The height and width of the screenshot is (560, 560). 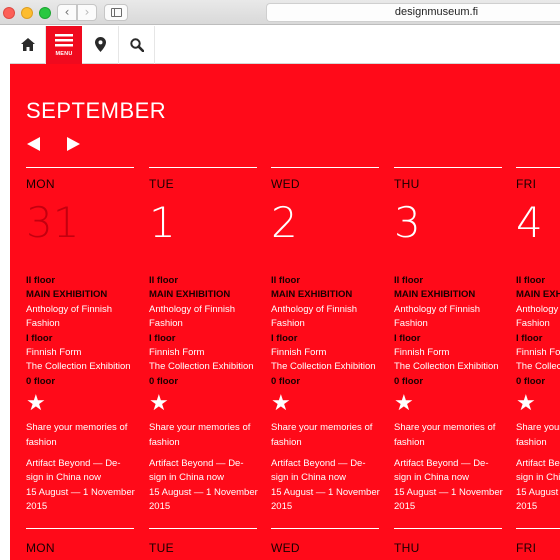 What do you see at coordinates (407, 223) in the screenshot?
I see `day-number: 3` at bounding box center [407, 223].